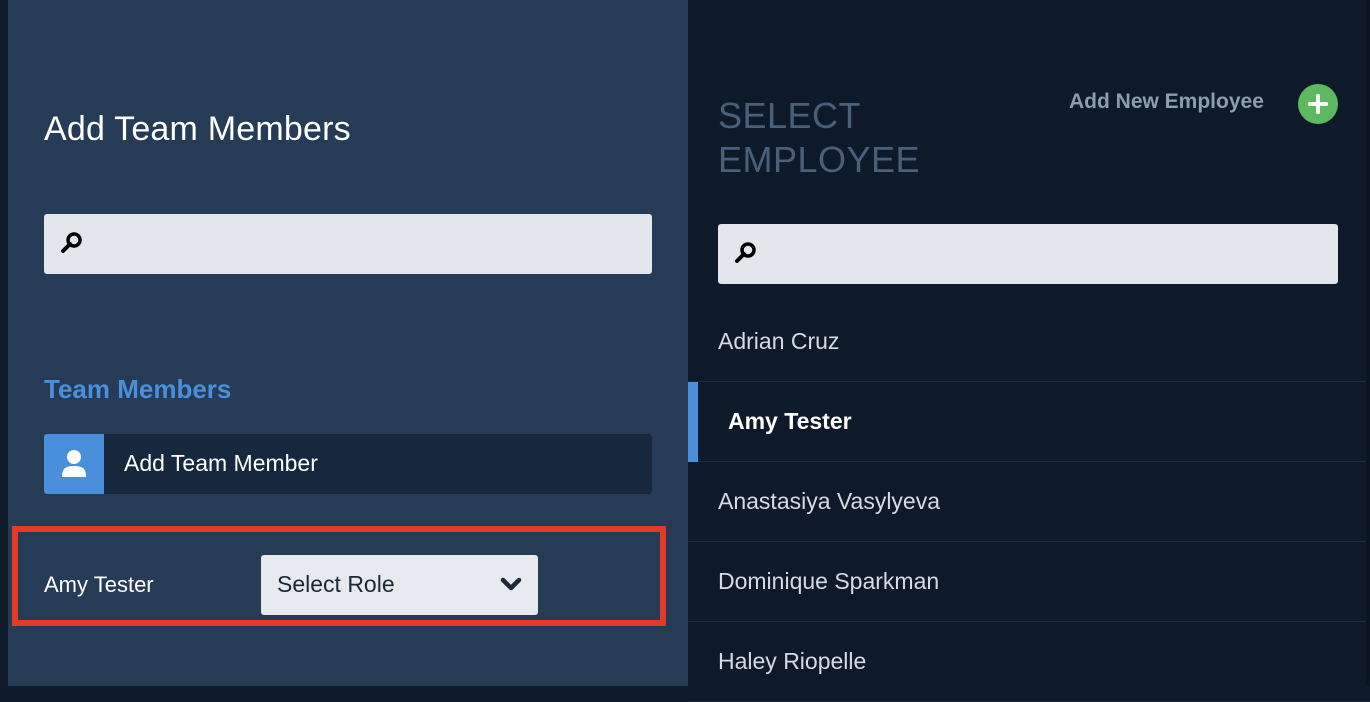 The image size is (1370, 702). I want to click on team-search-field, so click(348, 245).